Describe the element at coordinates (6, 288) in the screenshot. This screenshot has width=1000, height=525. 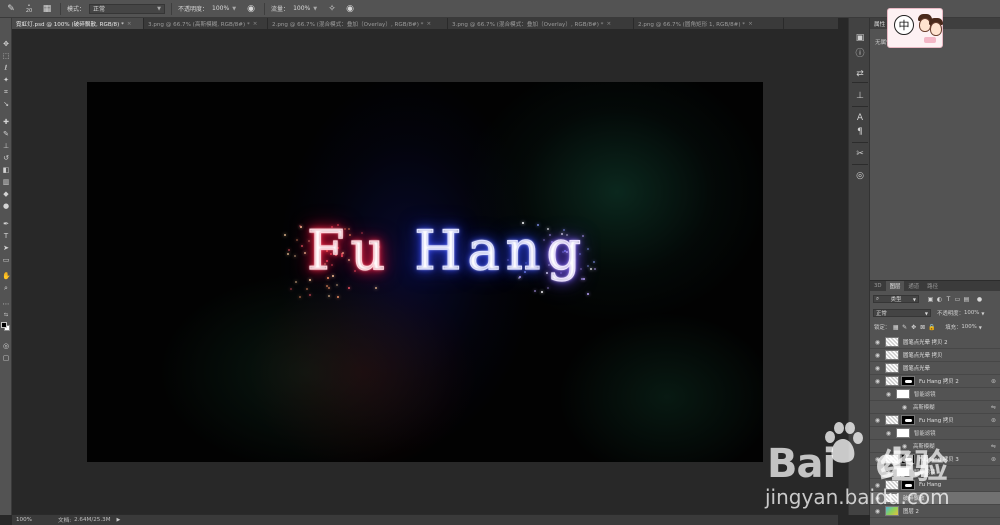
I see `zoom-tool-icon: ⌕` at that location.